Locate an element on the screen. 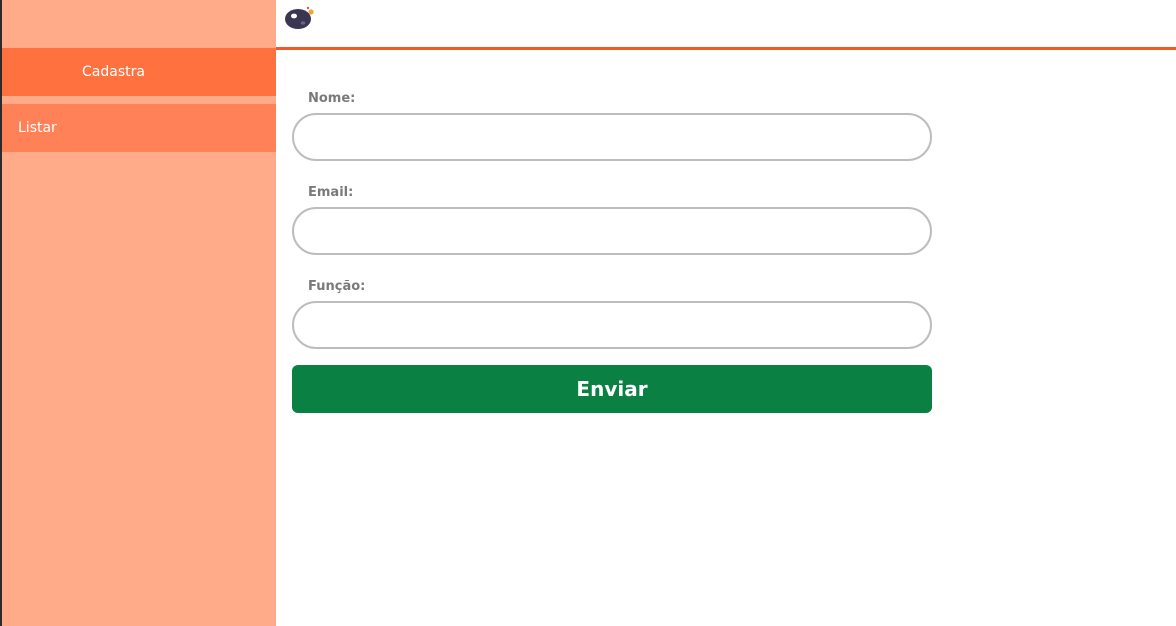 The image size is (1176, 626). funcao-label: Função: is located at coordinates (337, 286).